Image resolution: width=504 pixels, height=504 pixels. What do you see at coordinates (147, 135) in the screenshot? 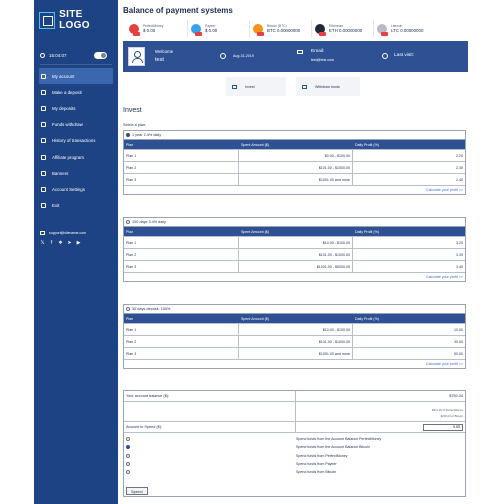
I see `plan-name: 1 year 2.4% daily` at bounding box center [147, 135].